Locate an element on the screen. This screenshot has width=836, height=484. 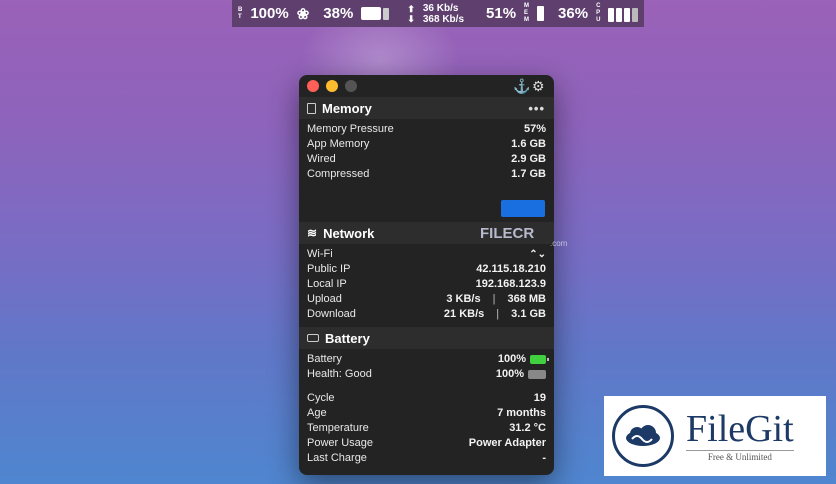
battery-health-row: Health: Good 100% is located at coordinates (426, 374).